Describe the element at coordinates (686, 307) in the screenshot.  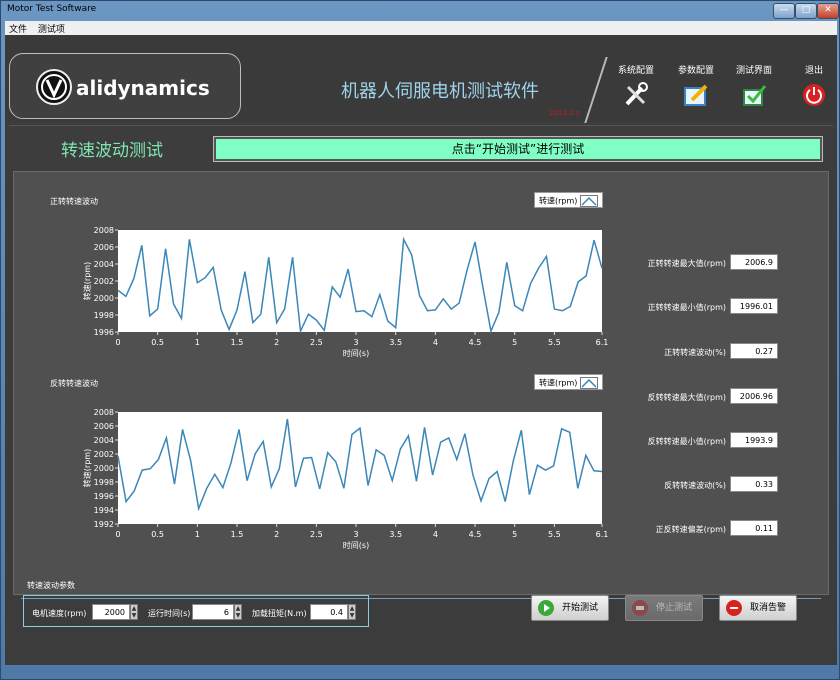
I see `stat-label: 正转转速最小值(rpm)` at that location.